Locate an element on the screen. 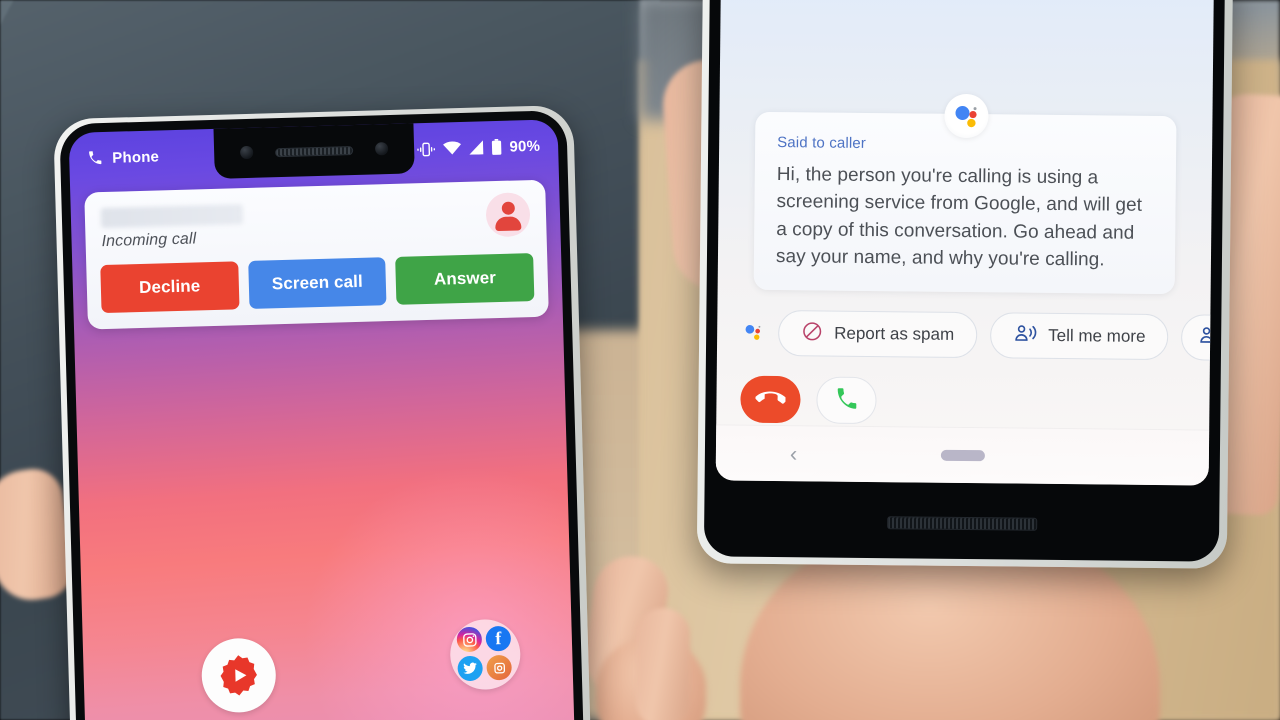 Image resolution: width=1280 pixels, height=720 pixels. end-call-icon is located at coordinates (771, 399).